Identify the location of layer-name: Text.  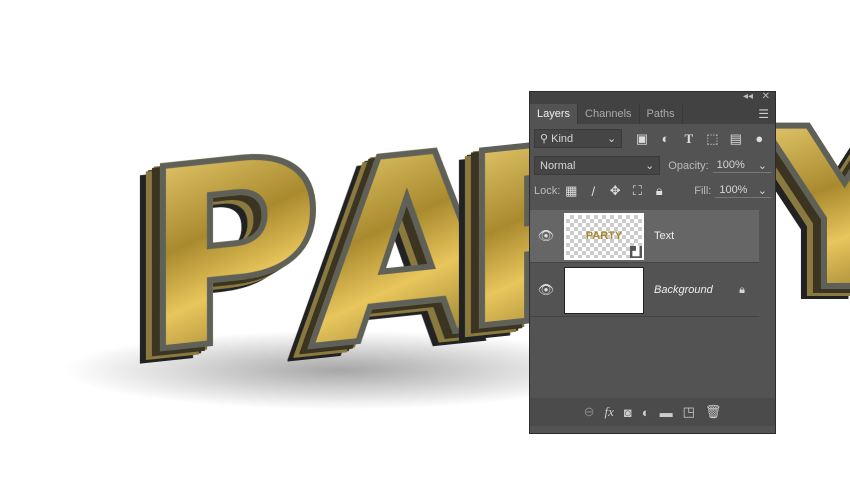
(664, 236).